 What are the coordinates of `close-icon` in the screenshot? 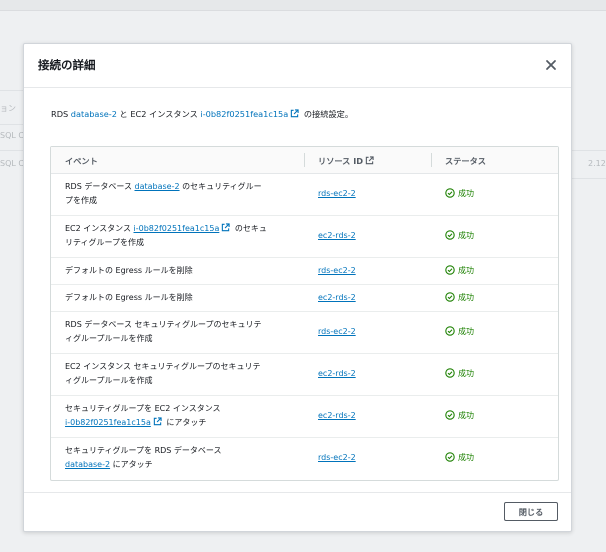 It's located at (551, 65).